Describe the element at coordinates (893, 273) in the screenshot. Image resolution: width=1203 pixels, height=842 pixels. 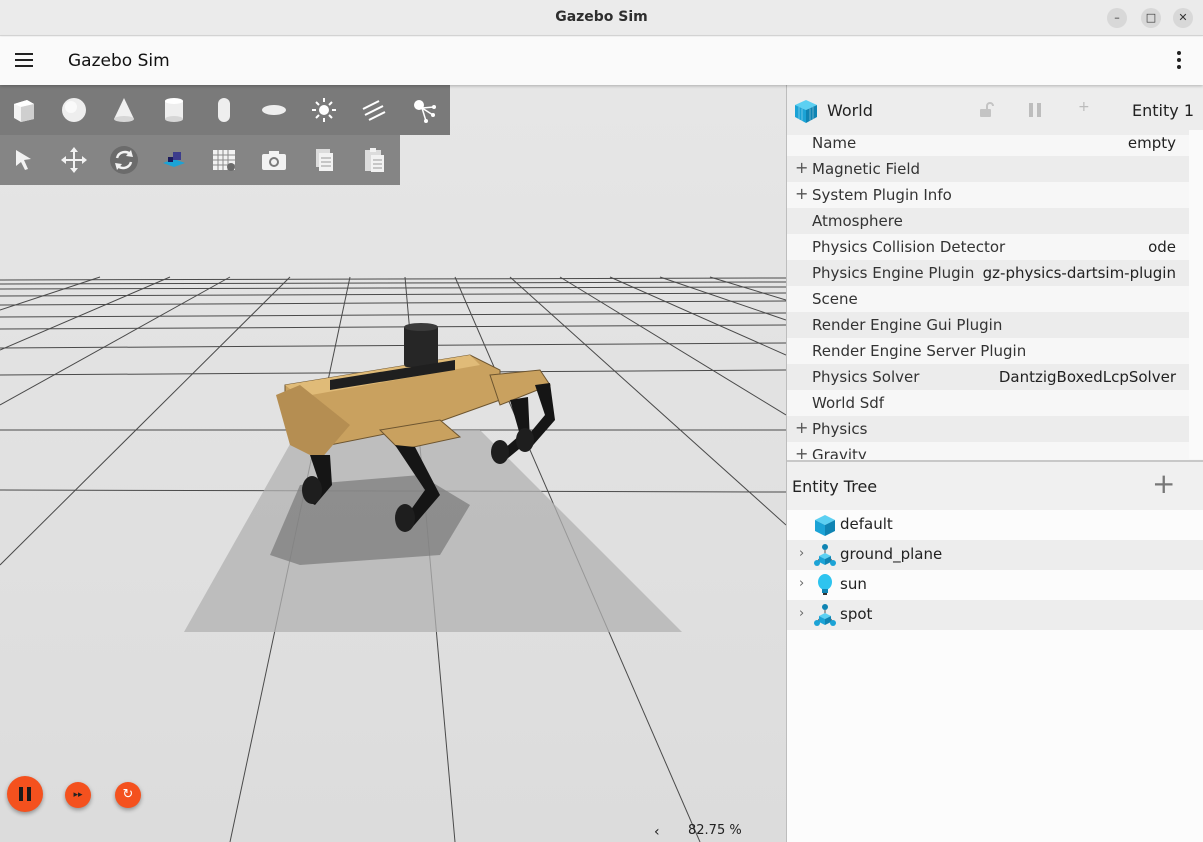
I see `component-label: Physics Engine Plugin` at that location.